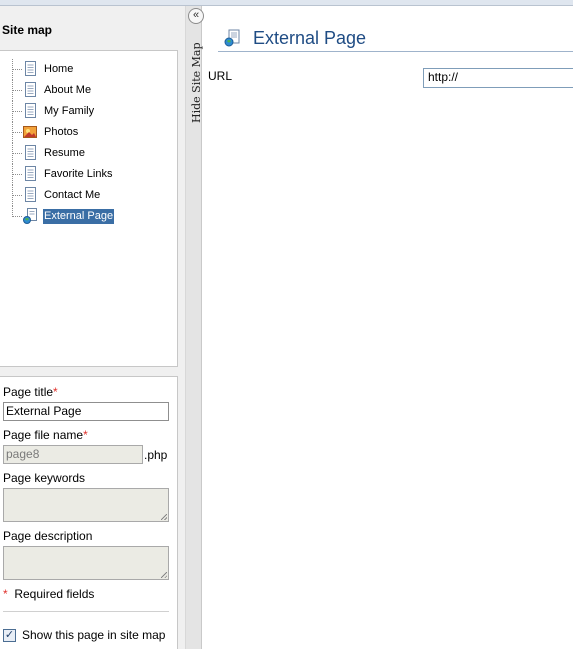  I want to click on required-fields-note: * Required fields, so click(49, 594).